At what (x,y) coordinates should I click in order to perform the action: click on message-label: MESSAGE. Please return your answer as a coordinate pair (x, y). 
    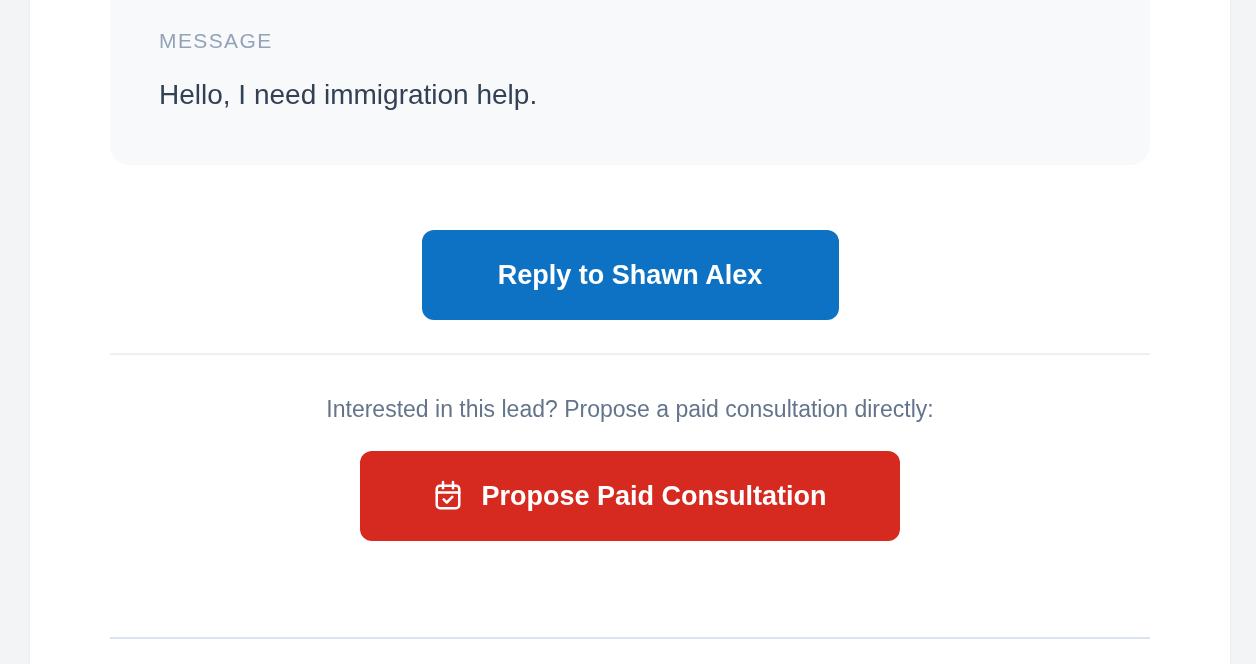
    Looking at the image, I should click on (216, 41).